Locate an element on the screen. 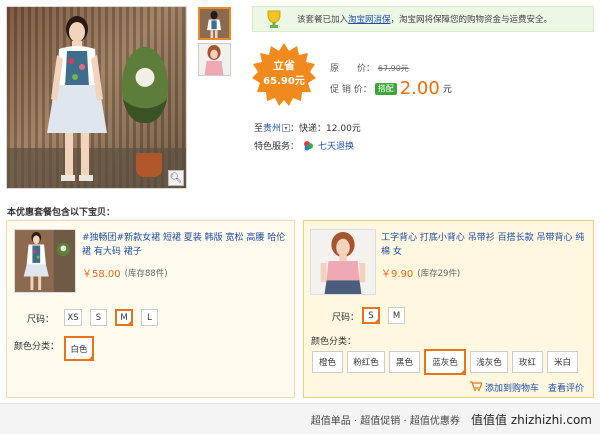 The width and height of the screenshot is (600, 434). service-row: 特色服务： 七天退换 is located at coordinates (304, 145).